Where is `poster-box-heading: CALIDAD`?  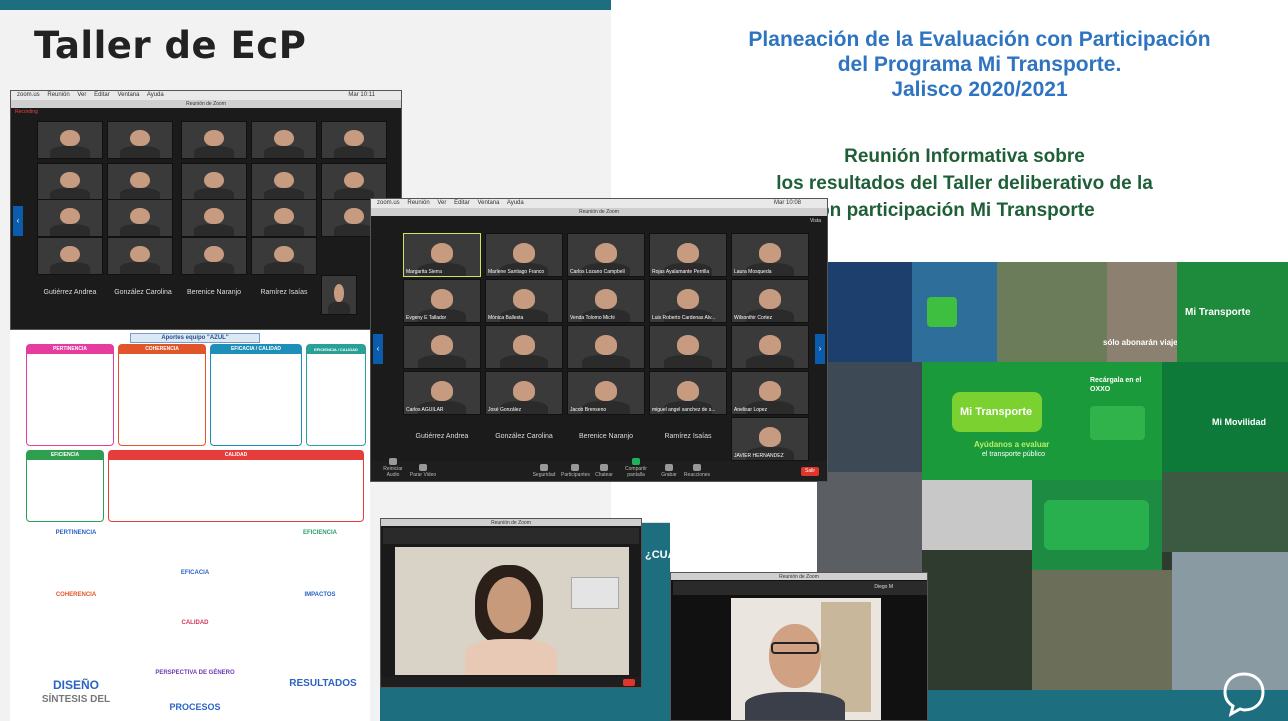
poster-box-heading: CALIDAD is located at coordinates (236, 455).